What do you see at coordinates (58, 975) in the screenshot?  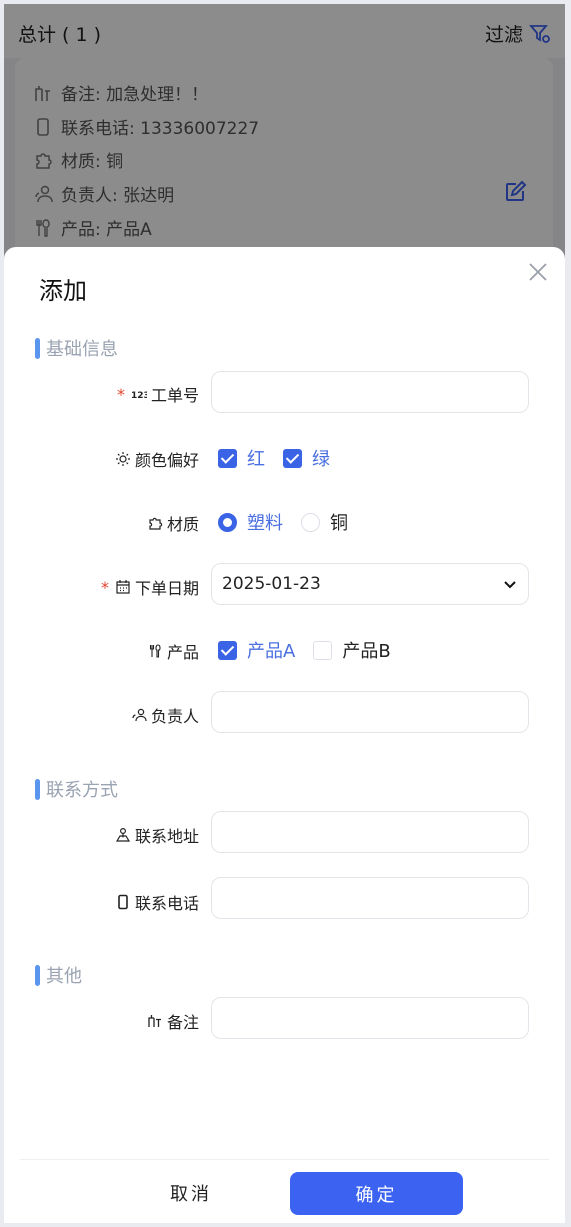 I see `section-other: 其他` at bounding box center [58, 975].